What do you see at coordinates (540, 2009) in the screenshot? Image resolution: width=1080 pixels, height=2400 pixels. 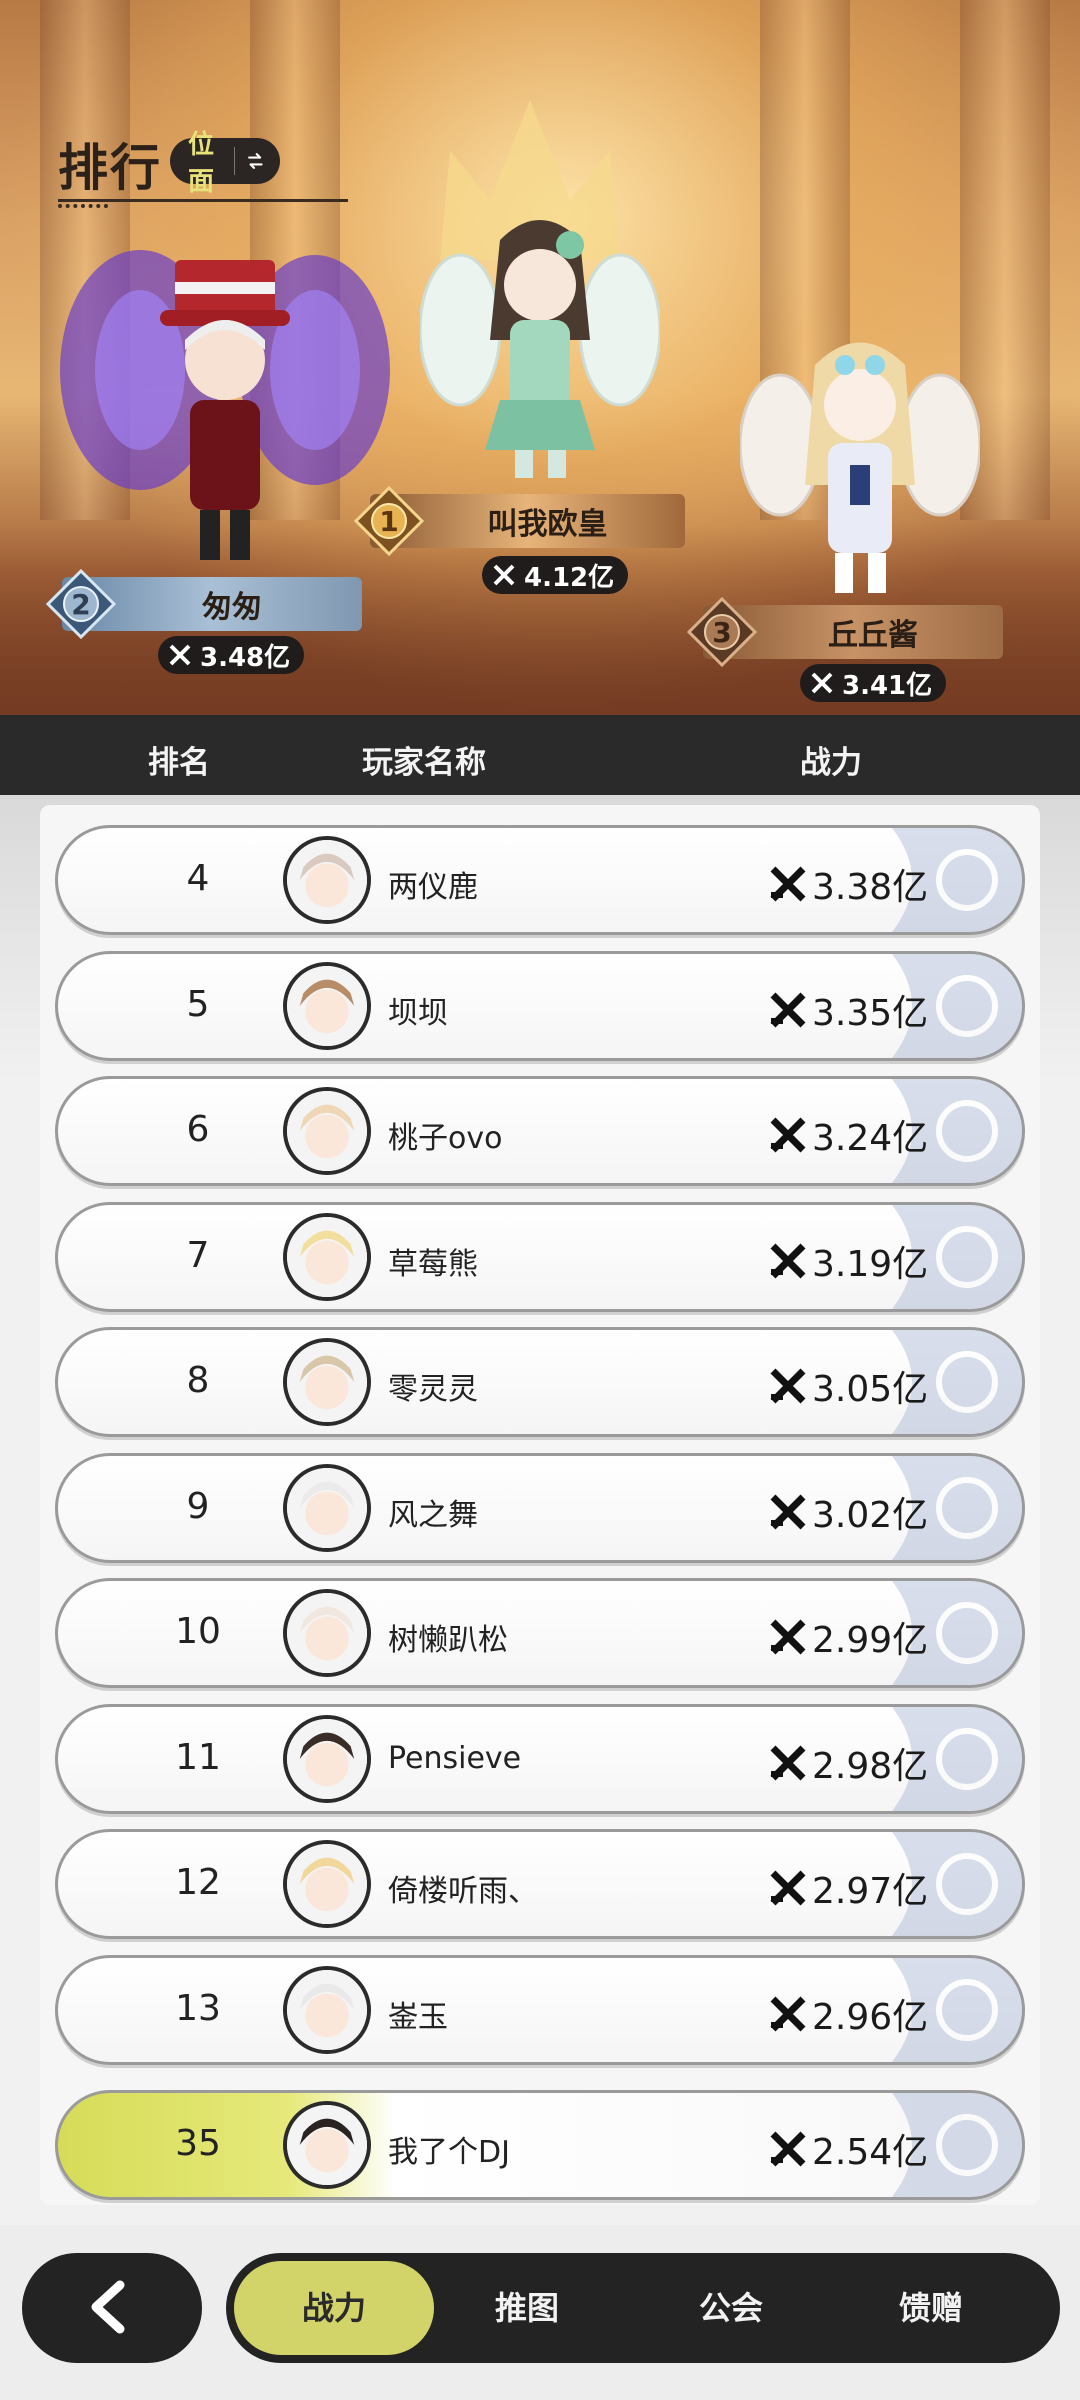 I see `table-row: 13 崟玉 2.96亿` at bounding box center [540, 2009].